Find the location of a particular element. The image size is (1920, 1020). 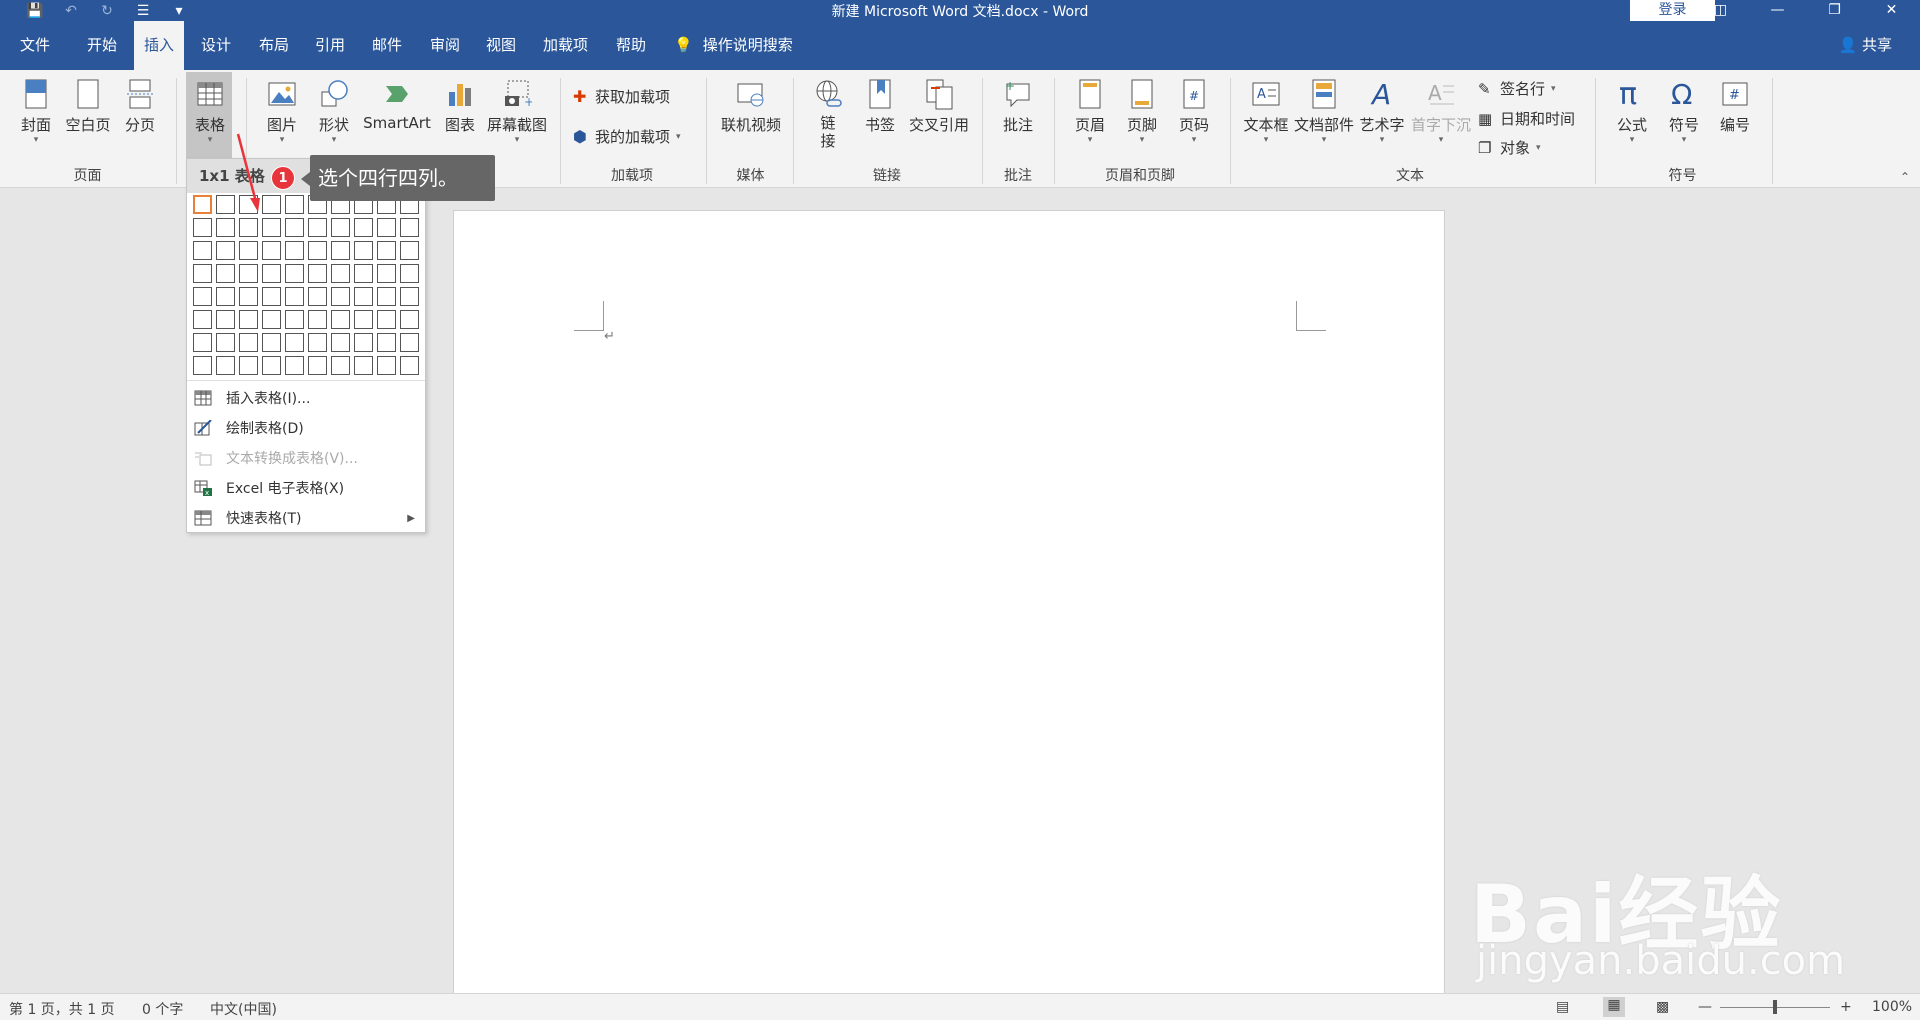

smartart-button: SmartArt is located at coordinates (397, 105).